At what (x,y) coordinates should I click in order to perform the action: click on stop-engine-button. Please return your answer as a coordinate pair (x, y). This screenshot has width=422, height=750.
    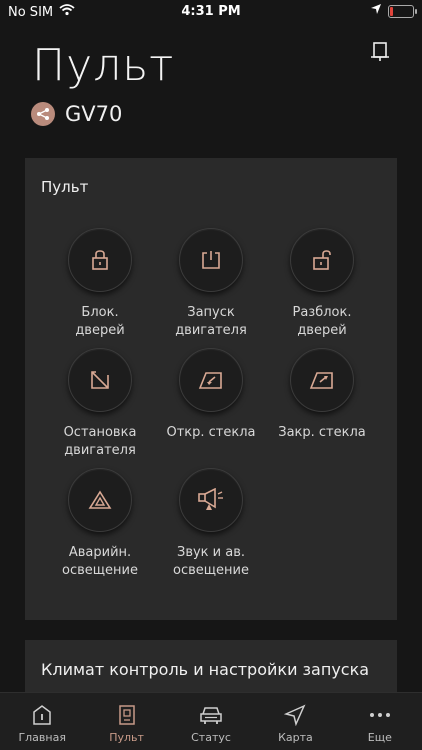
    Looking at the image, I should click on (100, 380).